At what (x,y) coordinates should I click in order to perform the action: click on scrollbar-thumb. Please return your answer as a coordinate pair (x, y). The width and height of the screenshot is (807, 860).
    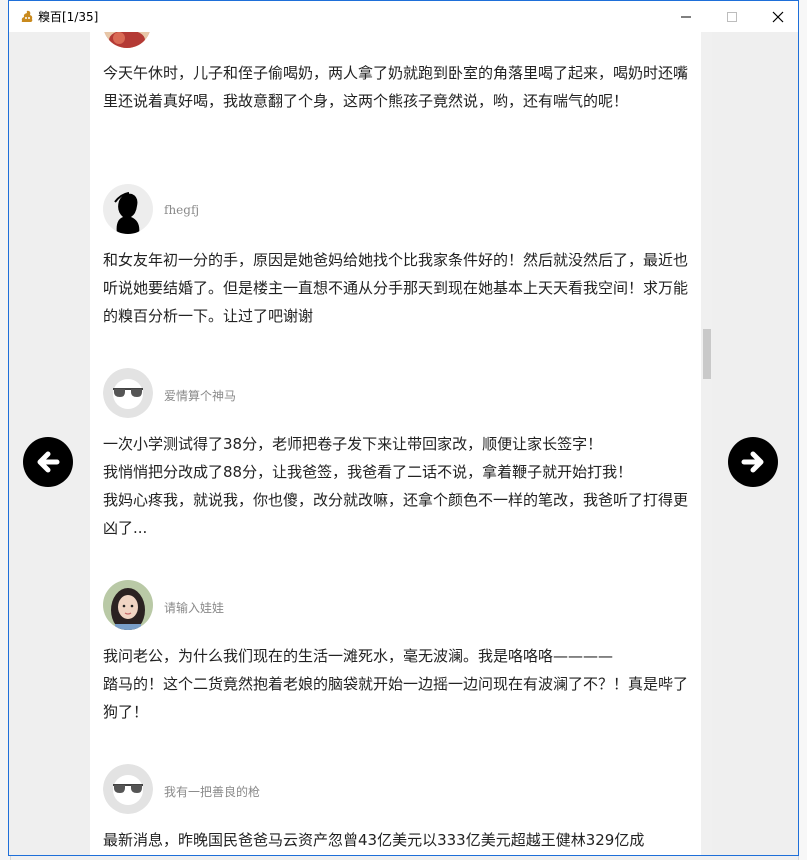
    Looking at the image, I should click on (707, 354).